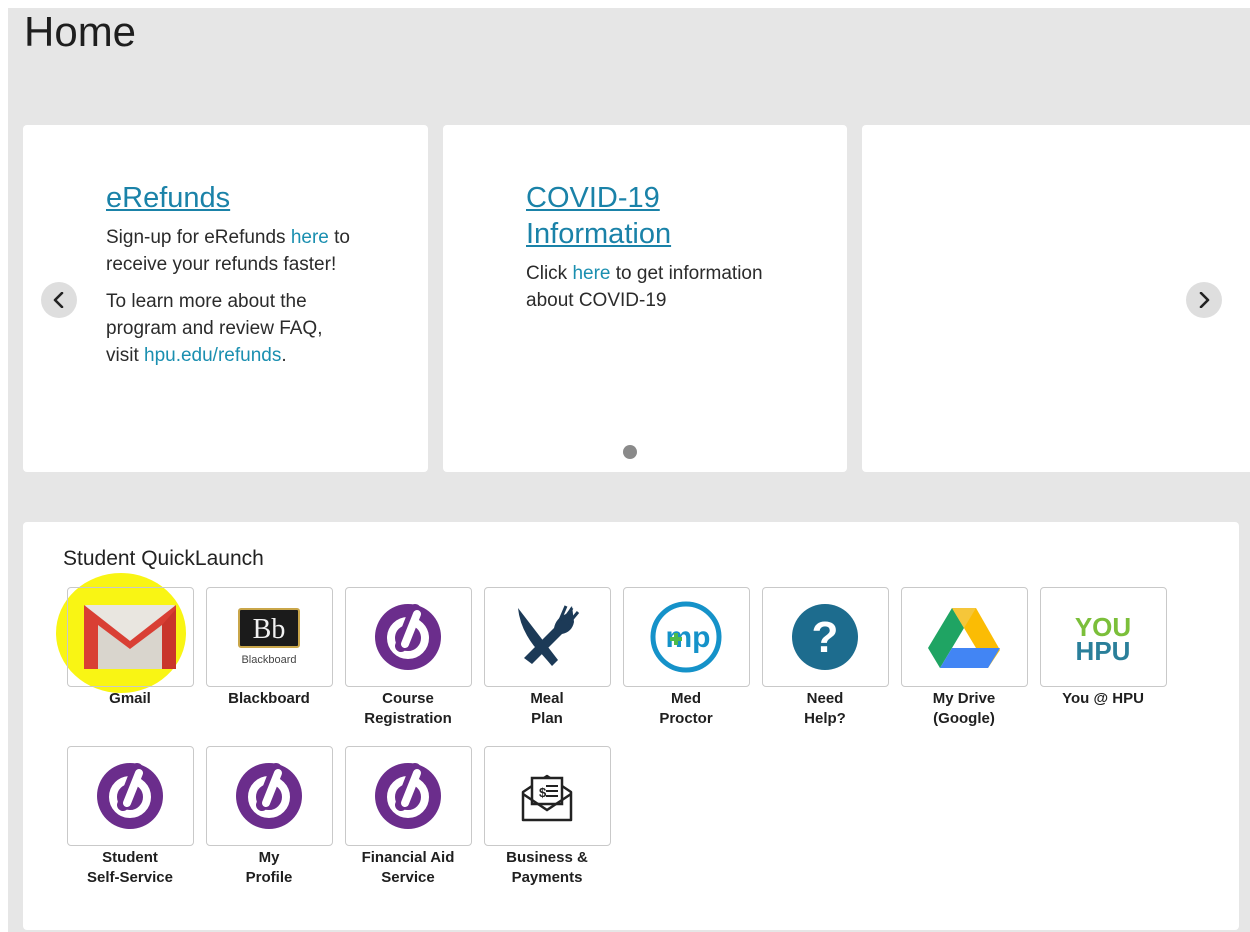 The image size is (1250, 932). I want to click on tile-gmail: Gmail, so click(130, 648).